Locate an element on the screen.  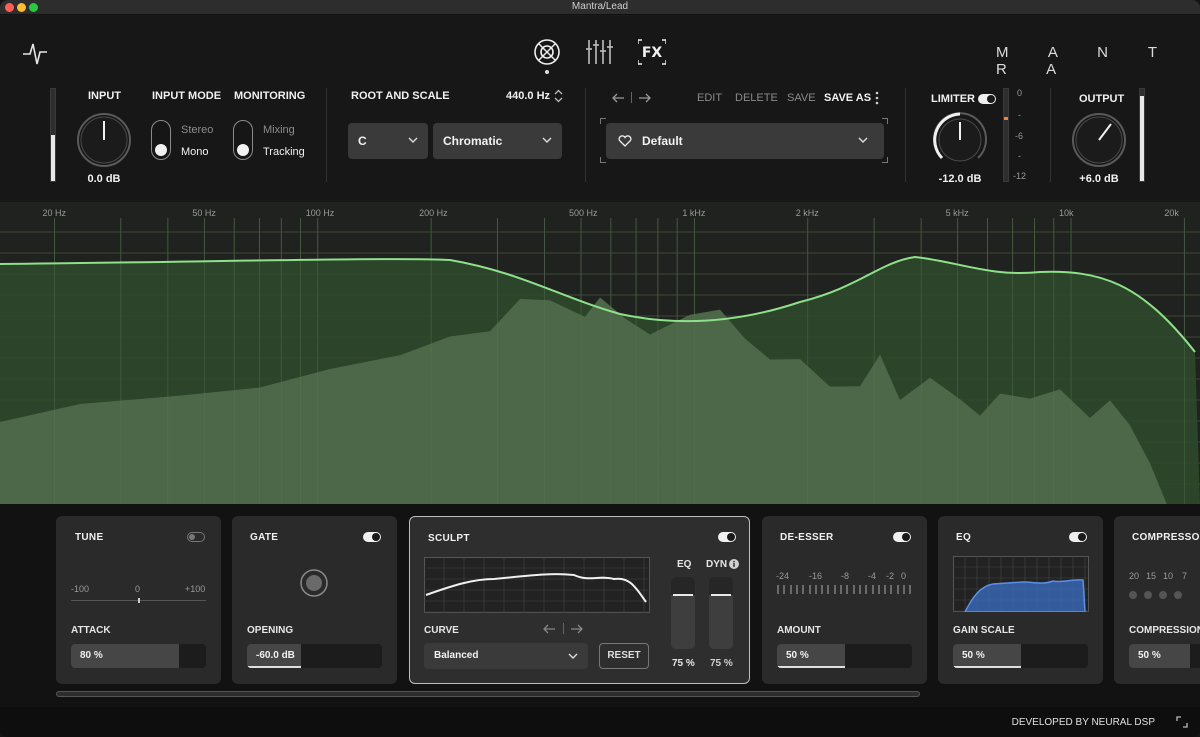
limiter-label: LIMITER is located at coordinates (953, 99).